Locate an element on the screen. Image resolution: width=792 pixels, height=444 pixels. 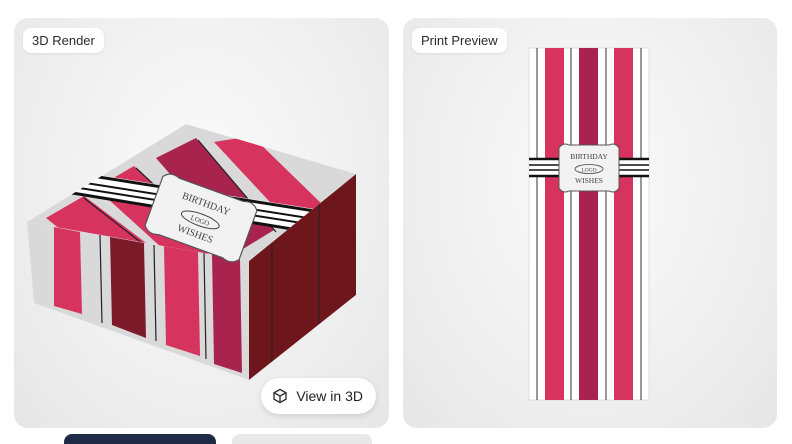
render-title: 3D Render is located at coordinates (63, 40).